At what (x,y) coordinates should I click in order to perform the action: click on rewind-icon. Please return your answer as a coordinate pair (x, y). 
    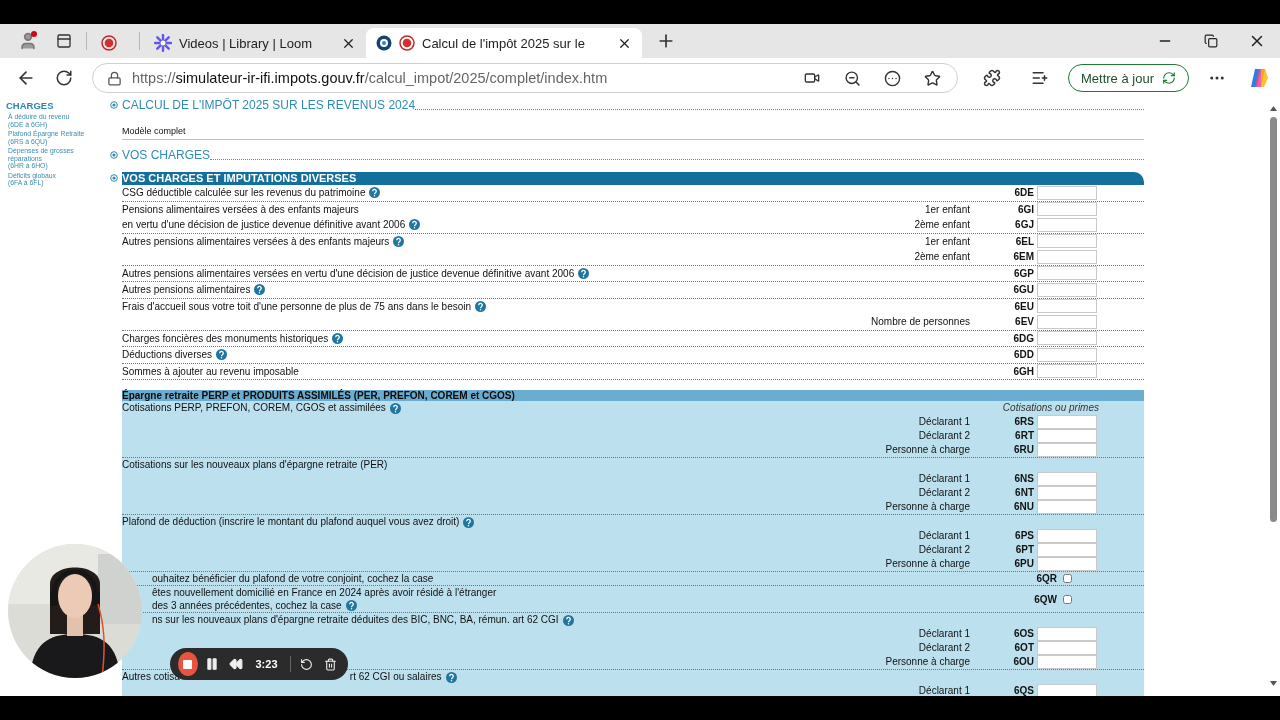
    Looking at the image, I should click on (235, 664).